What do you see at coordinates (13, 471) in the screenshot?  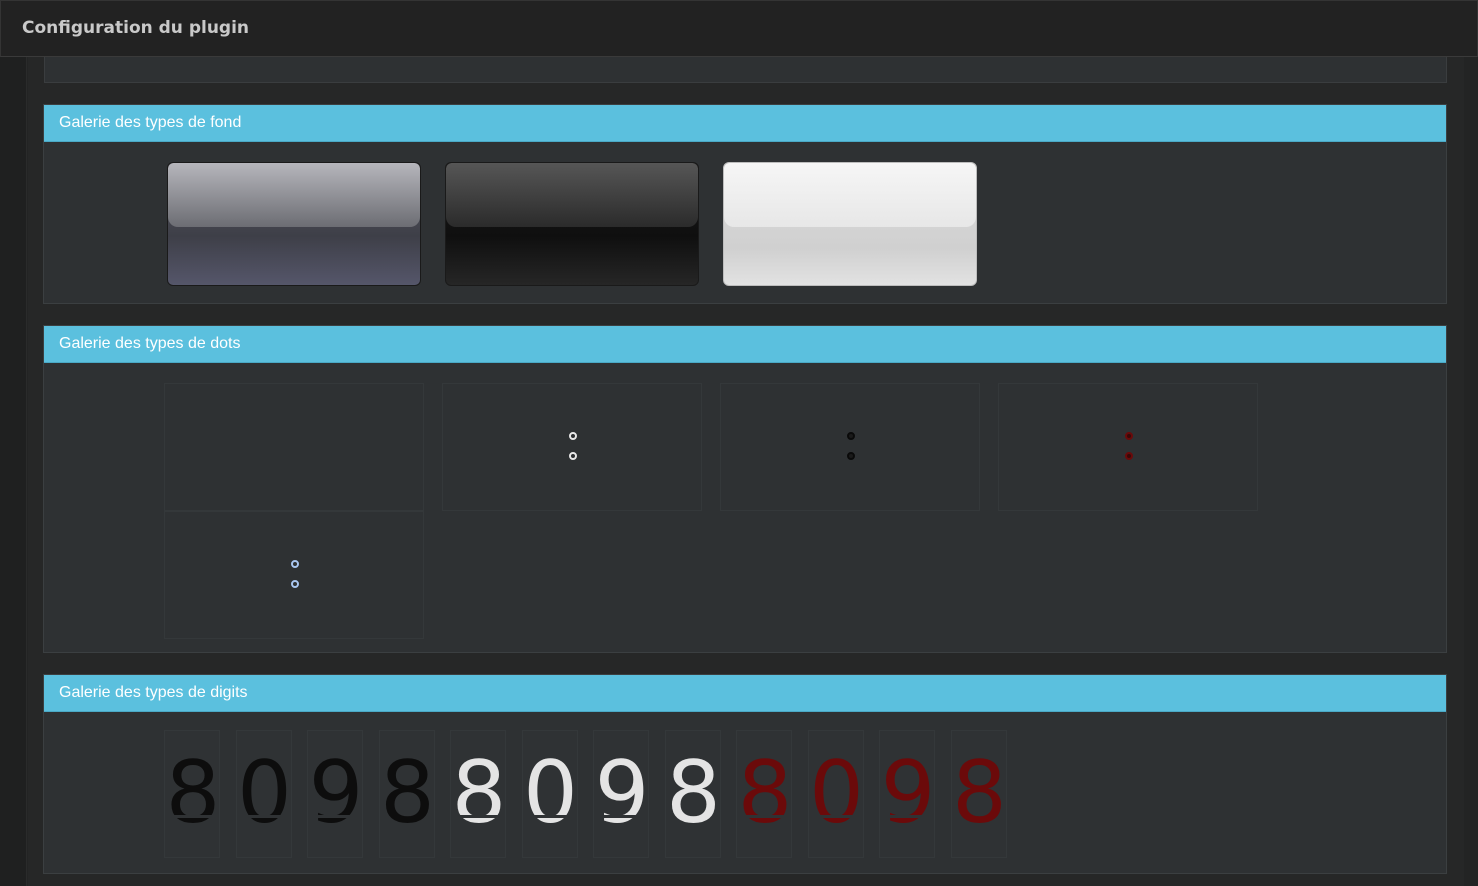 I see `left-rail` at bounding box center [13, 471].